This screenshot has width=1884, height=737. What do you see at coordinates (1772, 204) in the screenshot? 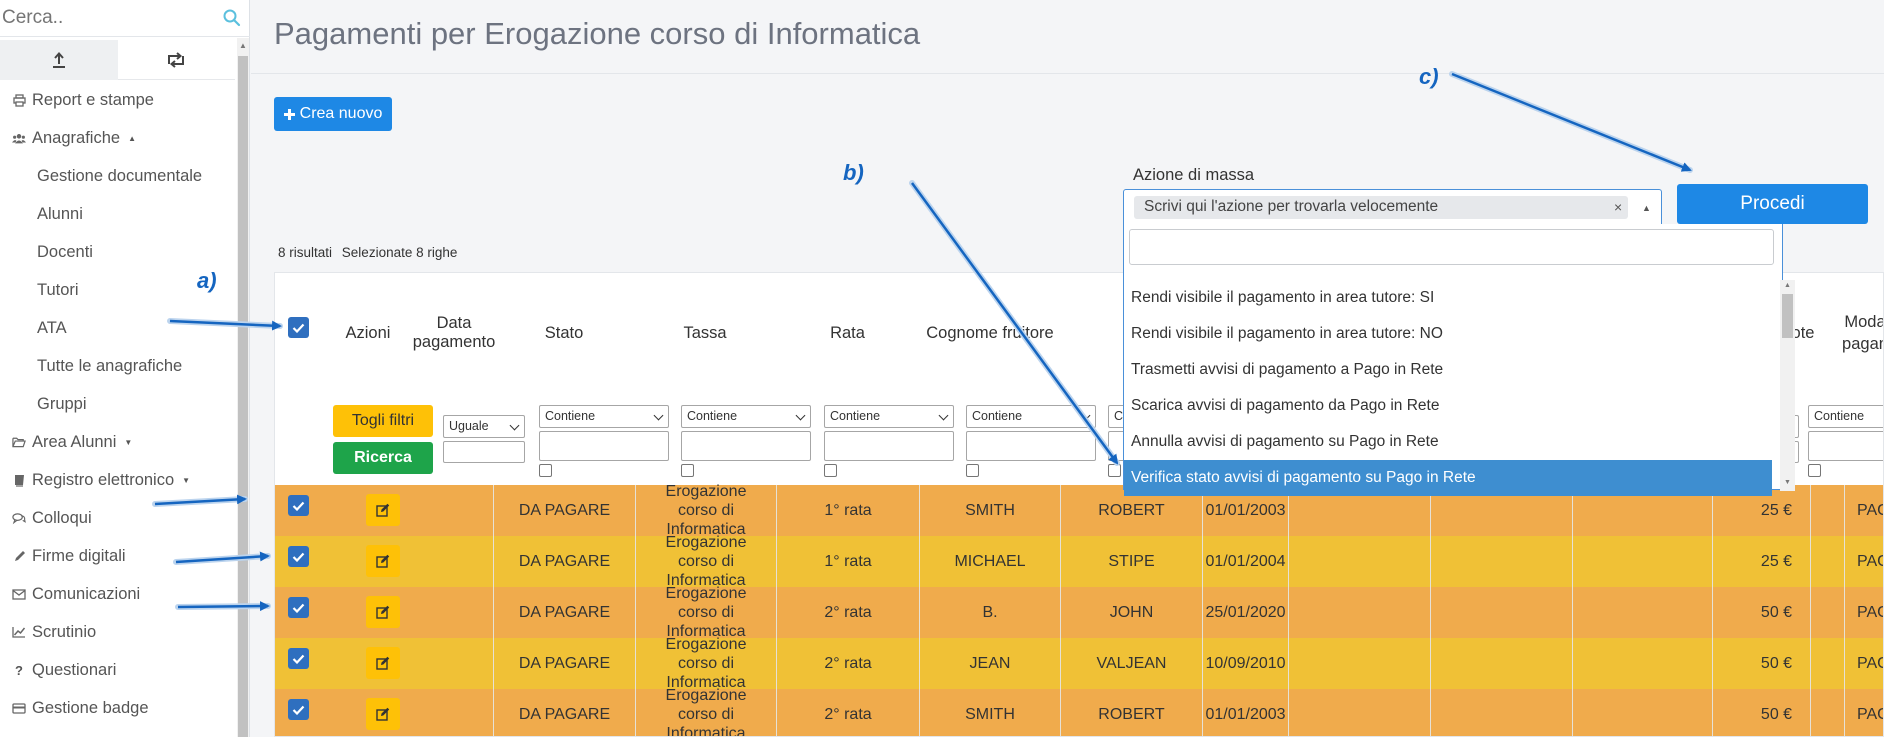
I see `procedi-button: Procedi` at bounding box center [1772, 204].